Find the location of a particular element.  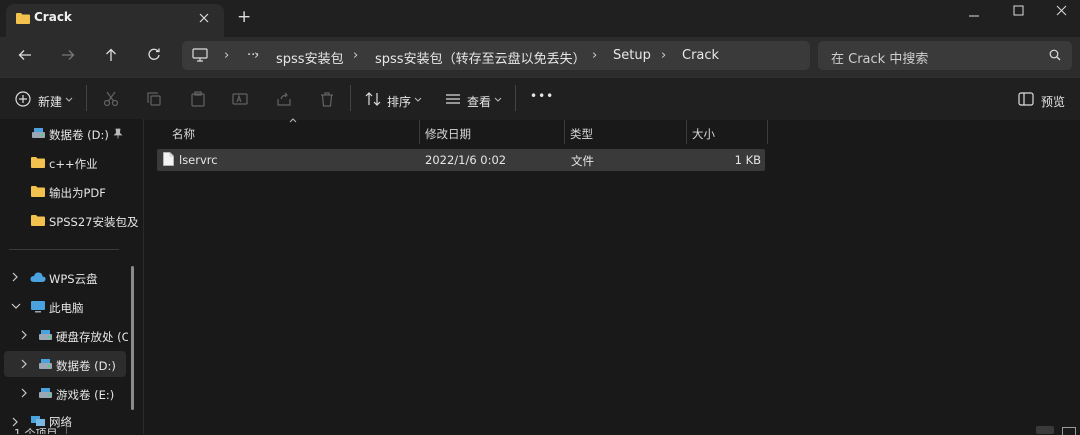

sort-up-icon is located at coordinates (293, 120).